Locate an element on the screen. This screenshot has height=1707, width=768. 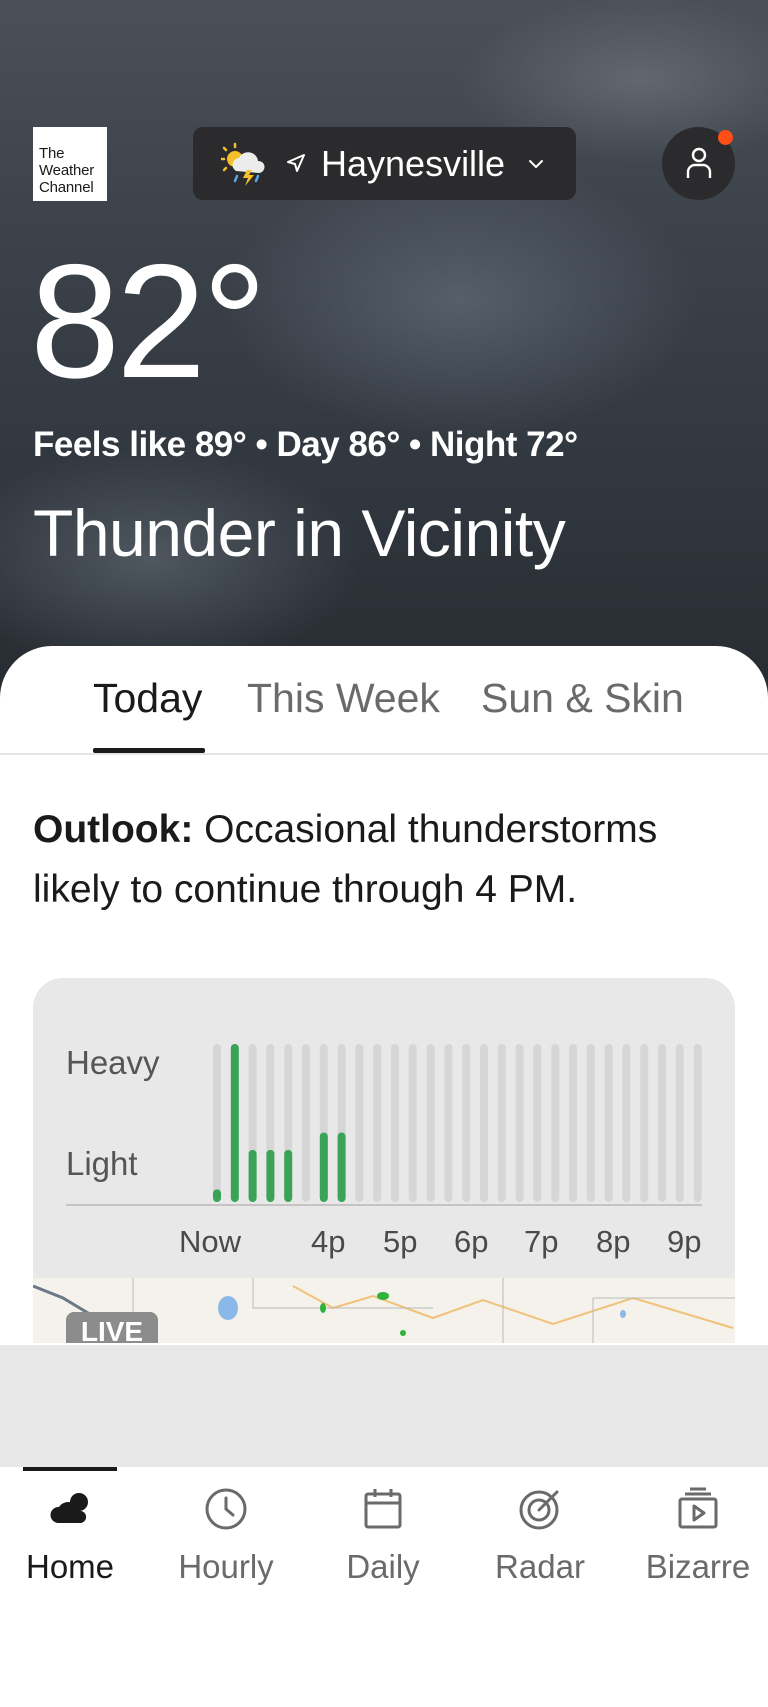
live-badge: LIVE is located at coordinates (112, 1327).